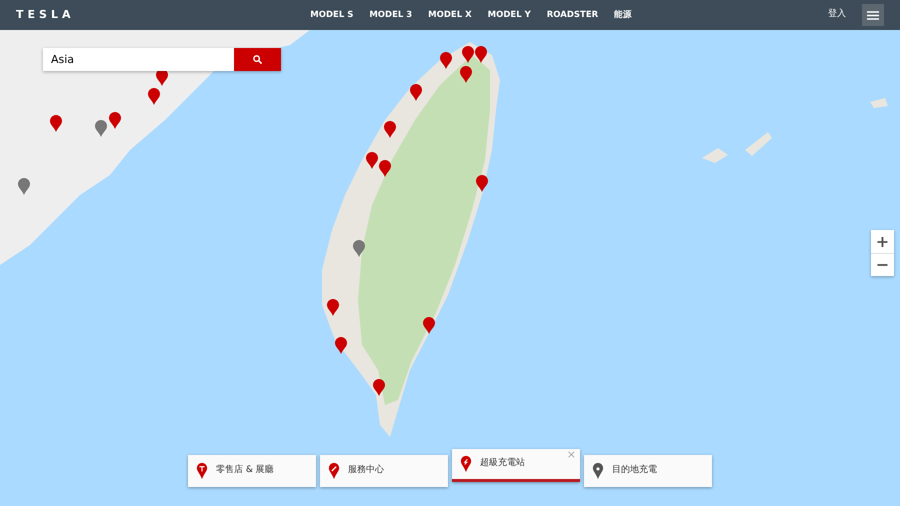  What do you see at coordinates (450, 15) in the screenshot?
I see `nav-link: MODEL X` at bounding box center [450, 15].